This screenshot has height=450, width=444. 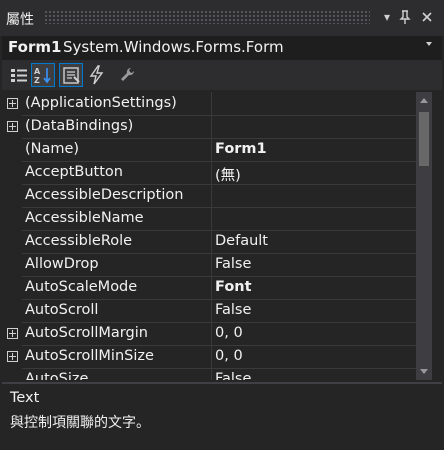 What do you see at coordinates (209, 150) in the screenshot?
I see `property-row: (Name) Form1` at bounding box center [209, 150].